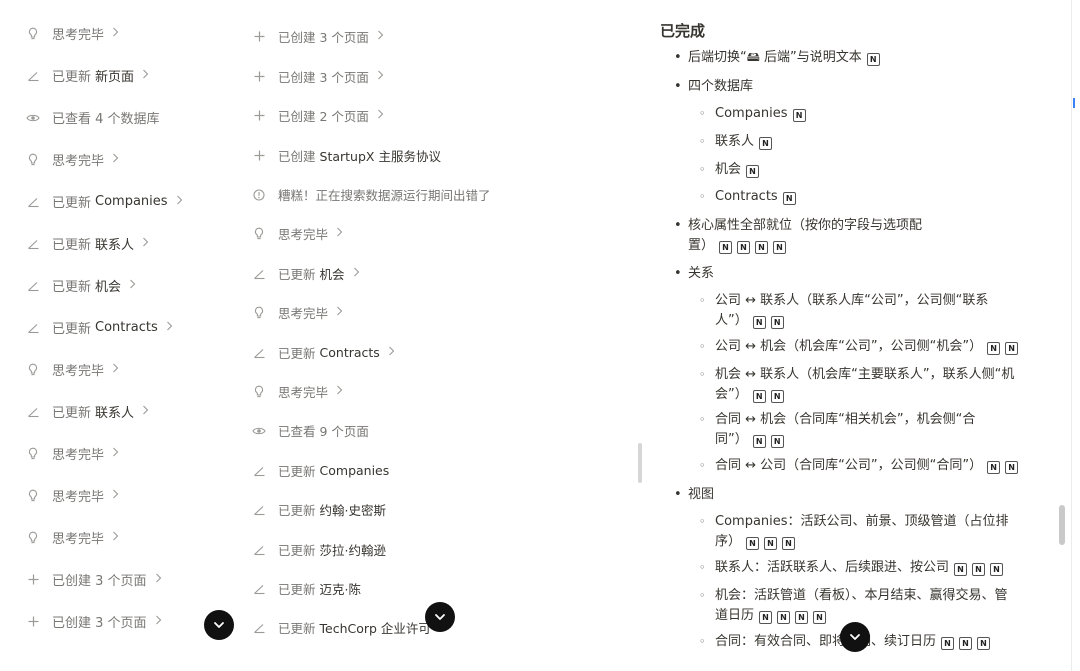 This screenshot has height=671, width=1080. What do you see at coordinates (332, 274) in the screenshot?
I see `log-object: 机会` at bounding box center [332, 274].